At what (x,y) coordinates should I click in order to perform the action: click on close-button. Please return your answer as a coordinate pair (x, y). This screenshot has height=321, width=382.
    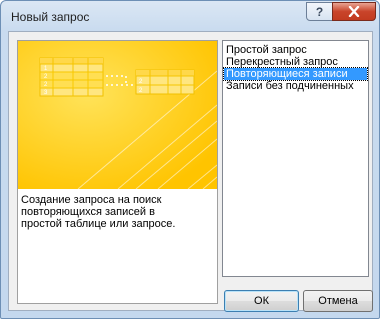
    Looking at the image, I should click on (354, 11).